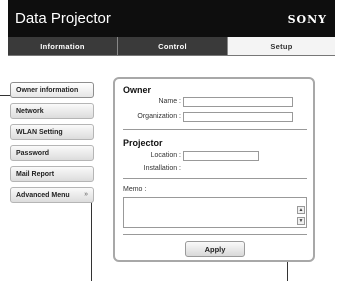  What do you see at coordinates (135, 189) in the screenshot?
I see `memo-label: Memo :` at bounding box center [135, 189].